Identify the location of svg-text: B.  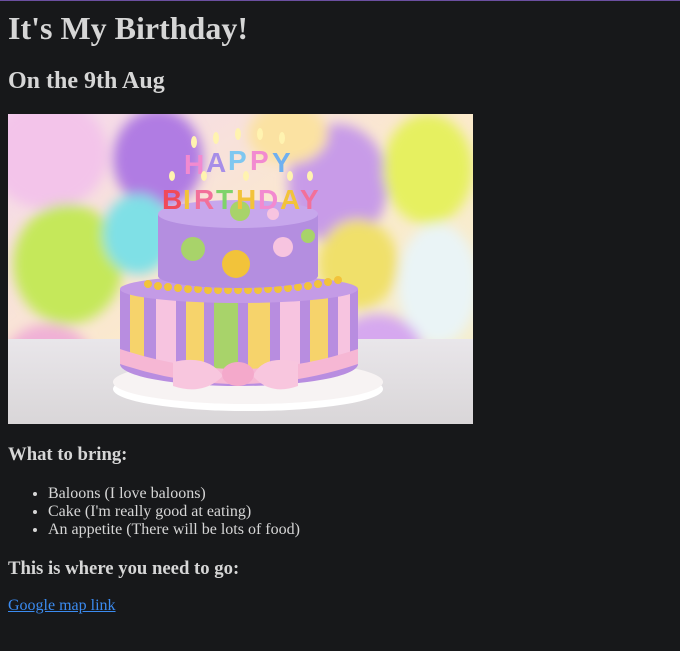
(172, 199).